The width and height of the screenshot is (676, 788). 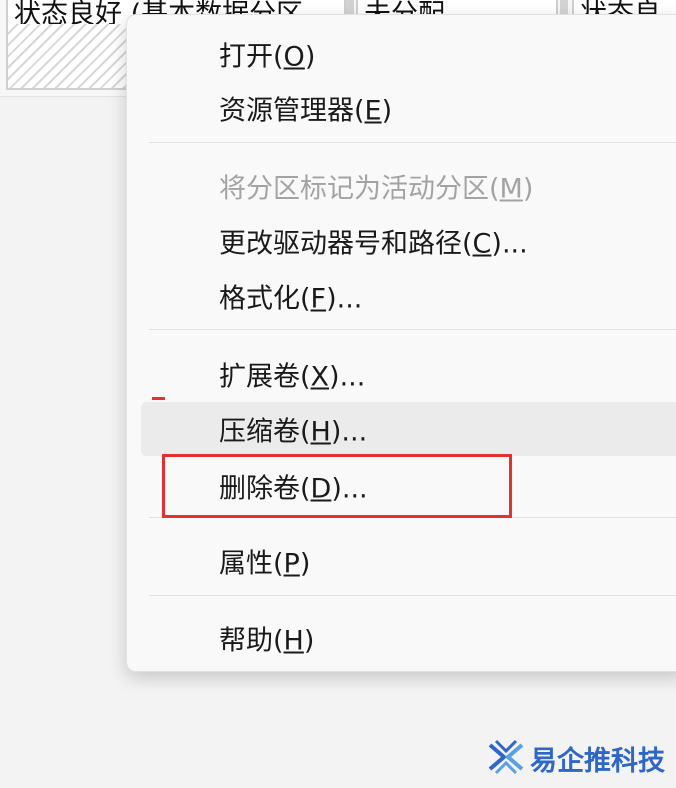 I want to click on watermark: 易企推科技, so click(x=575, y=757).